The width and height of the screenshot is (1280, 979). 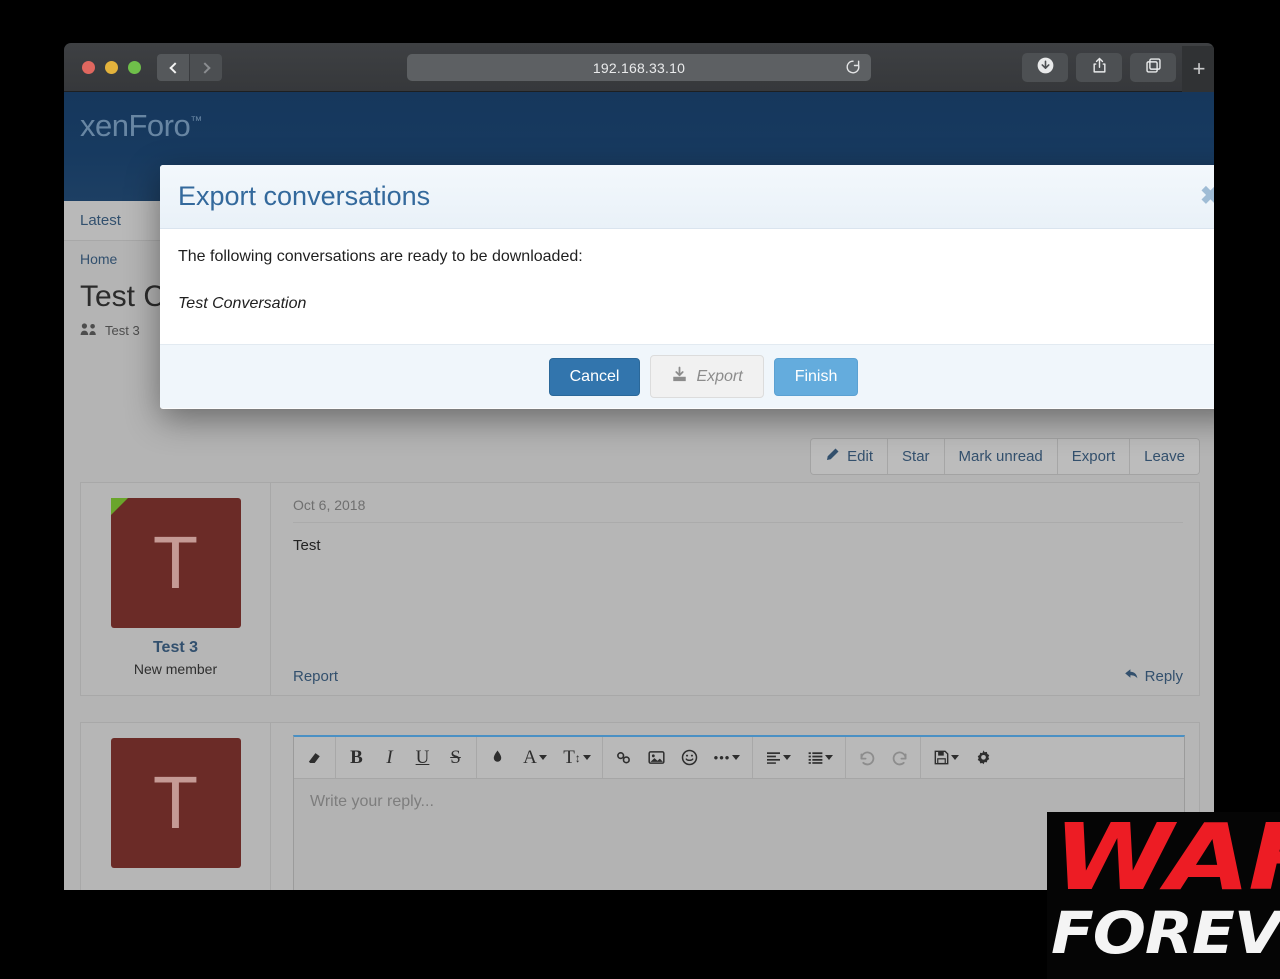 I want to click on action-edit: Edit, so click(x=850, y=456).